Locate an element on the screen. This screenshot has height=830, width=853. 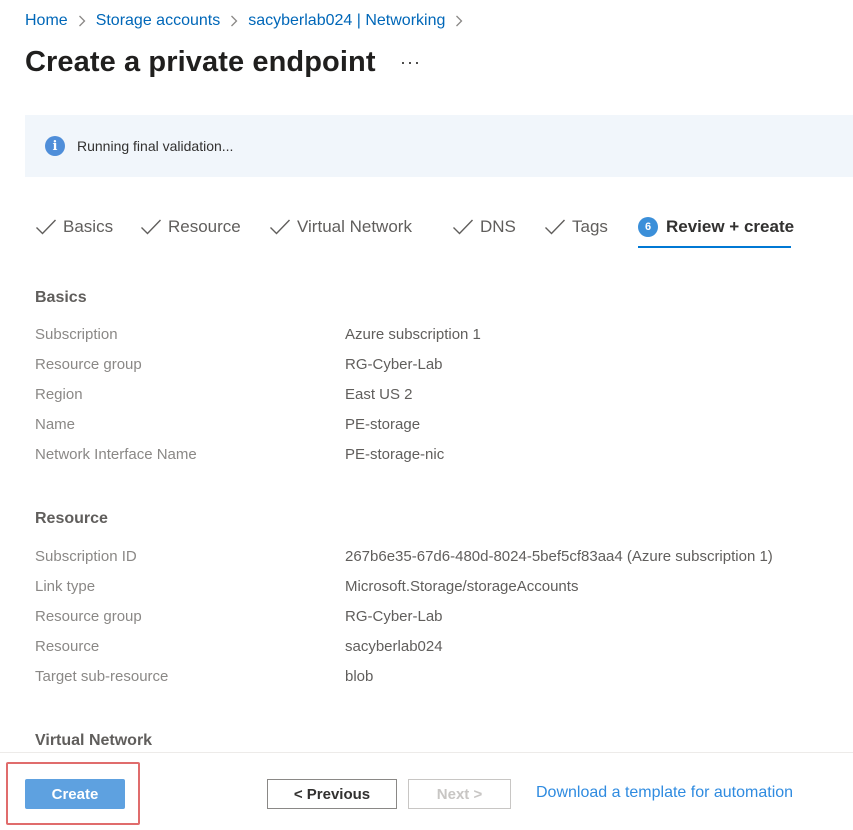
tab-label: Tags is located at coordinates (590, 226).